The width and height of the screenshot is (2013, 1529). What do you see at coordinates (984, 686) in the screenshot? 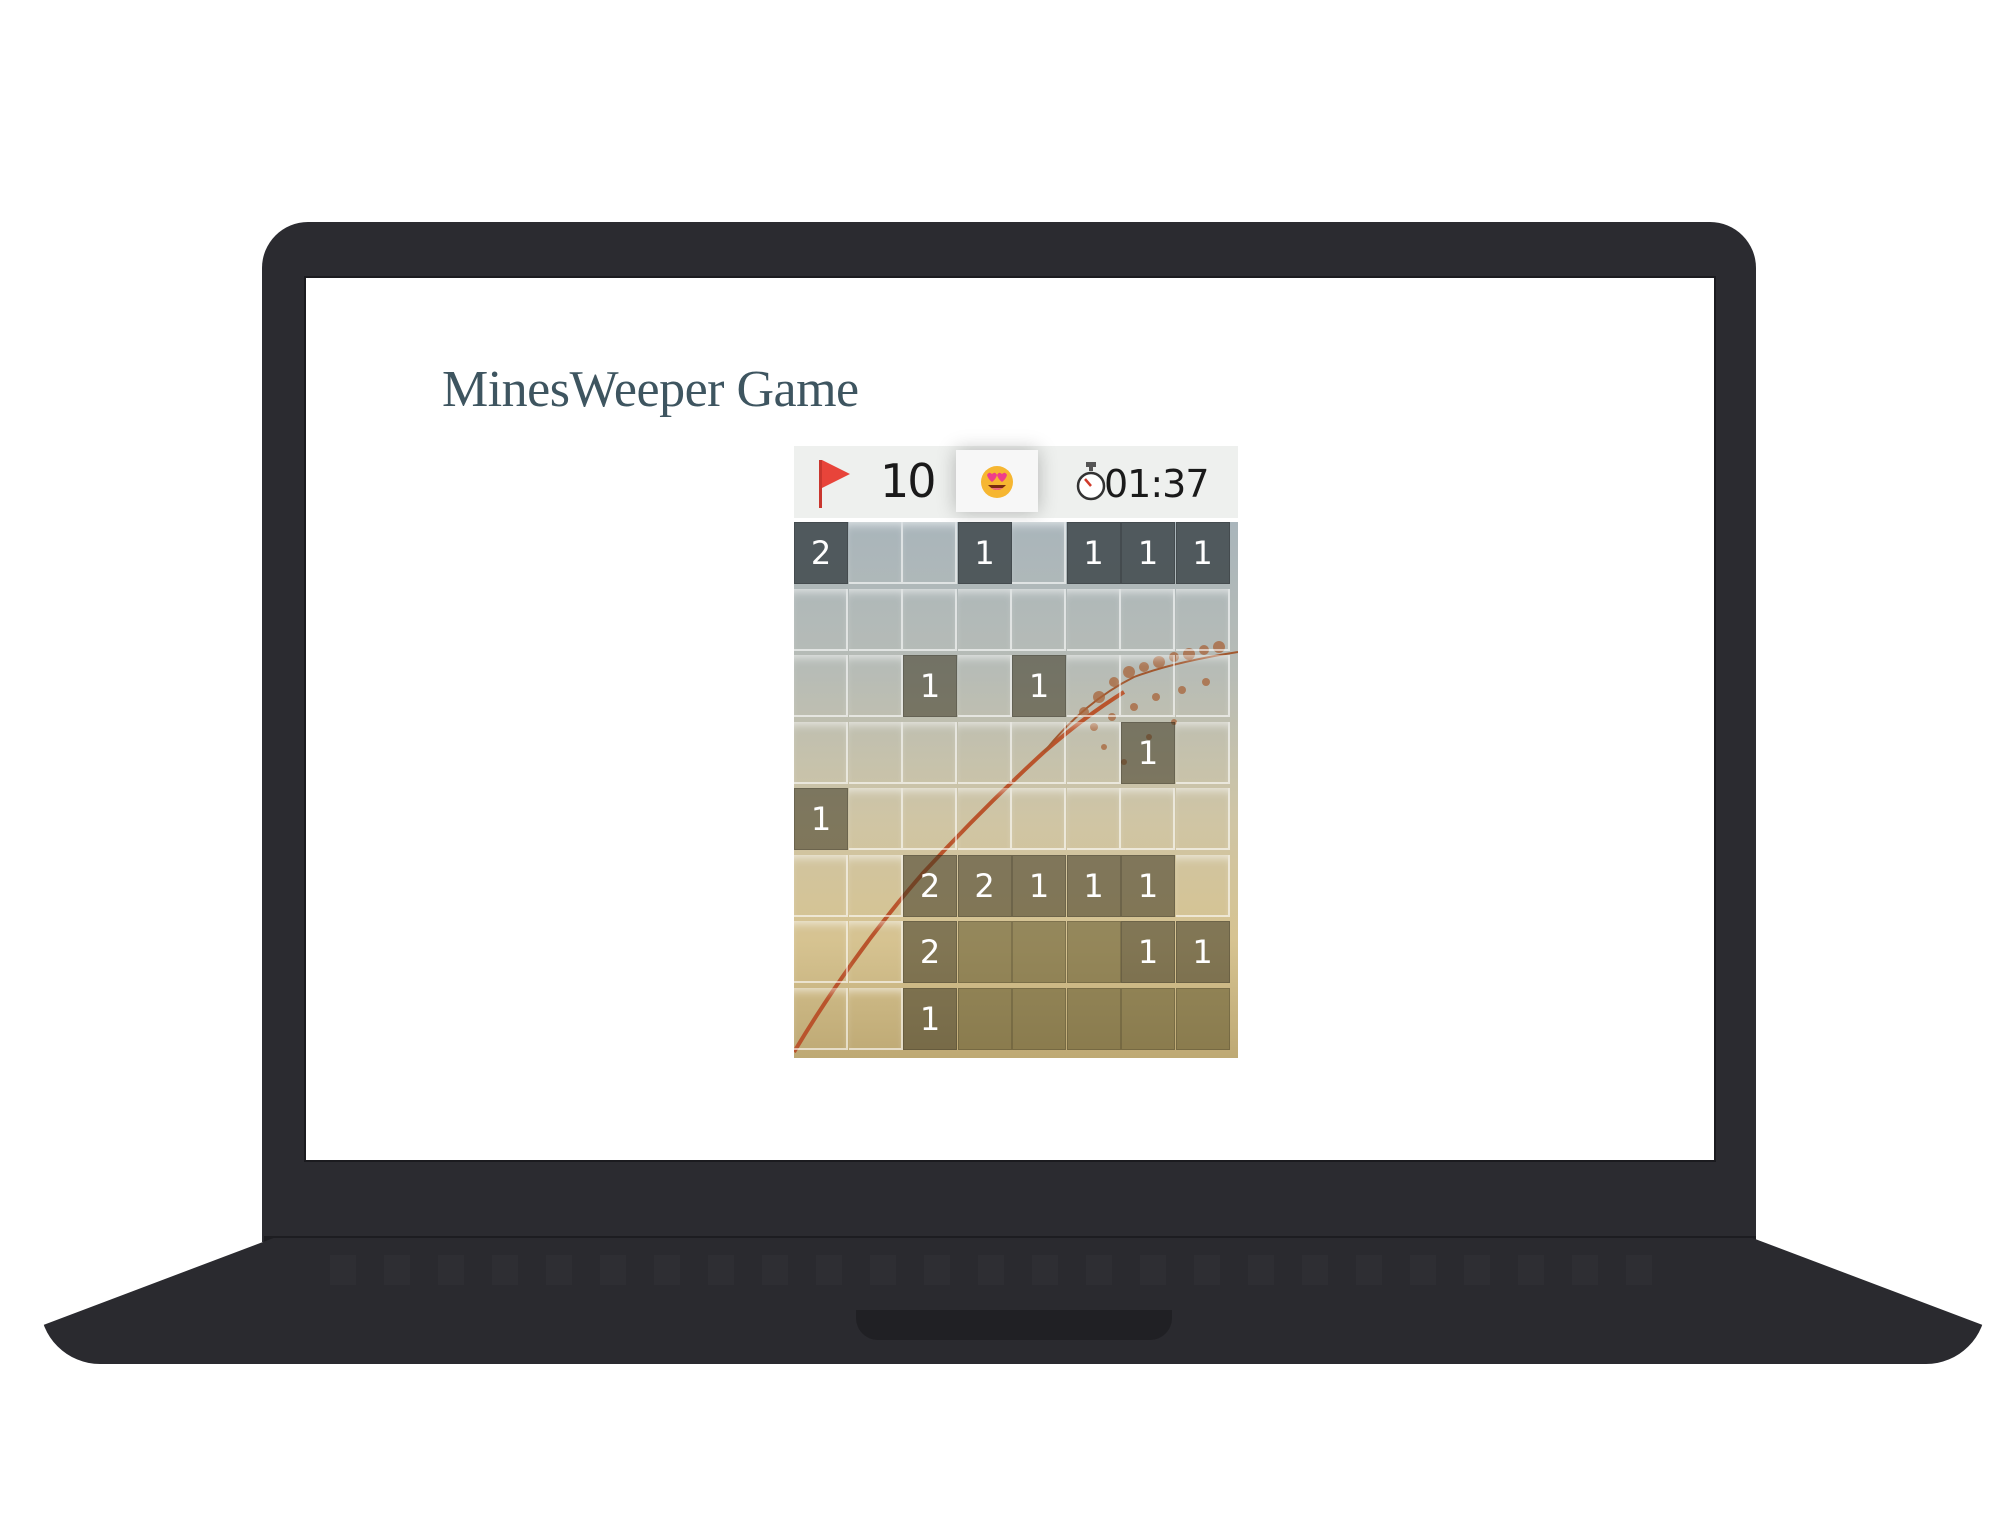
I see `grid-cell-r2-c3` at bounding box center [984, 686].